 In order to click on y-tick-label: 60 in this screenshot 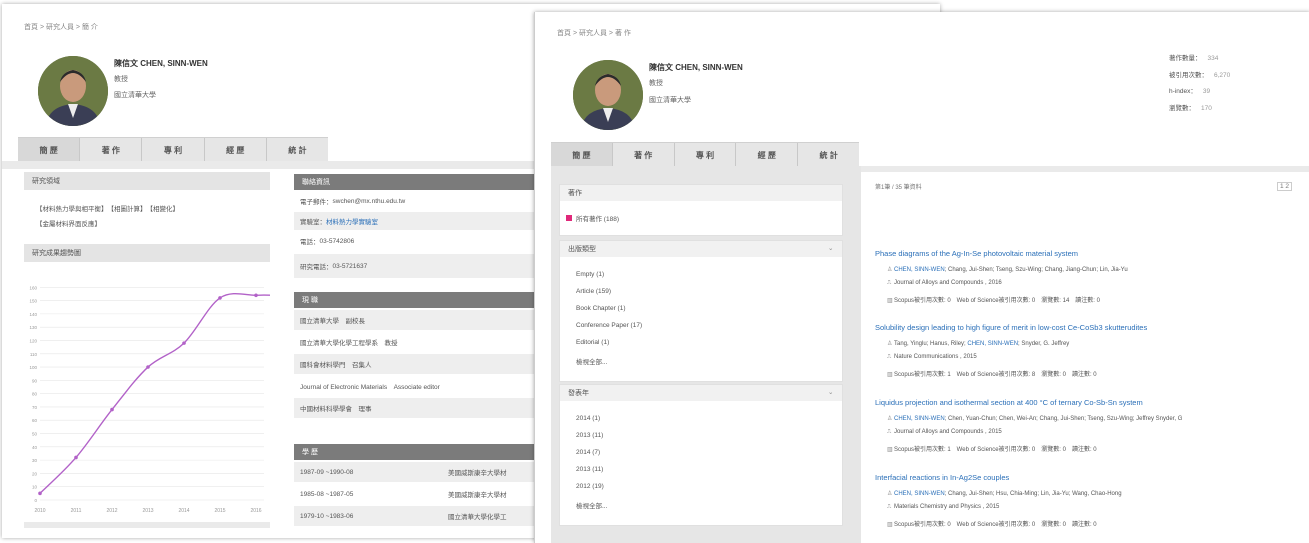, I will do `click(35, 420)`.